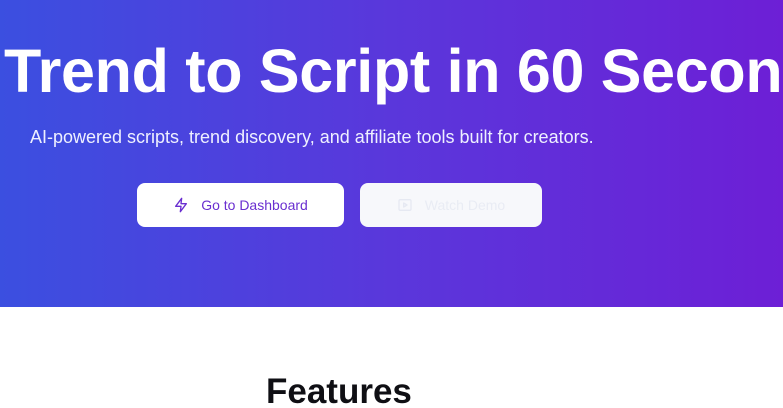 This screenshot has width=783, height=408. What do you see at coordinates (254, 205) in the screenshot?
I see `go-to-dashboard-label: Go to Dashboard` at bounding box center [254, 205].